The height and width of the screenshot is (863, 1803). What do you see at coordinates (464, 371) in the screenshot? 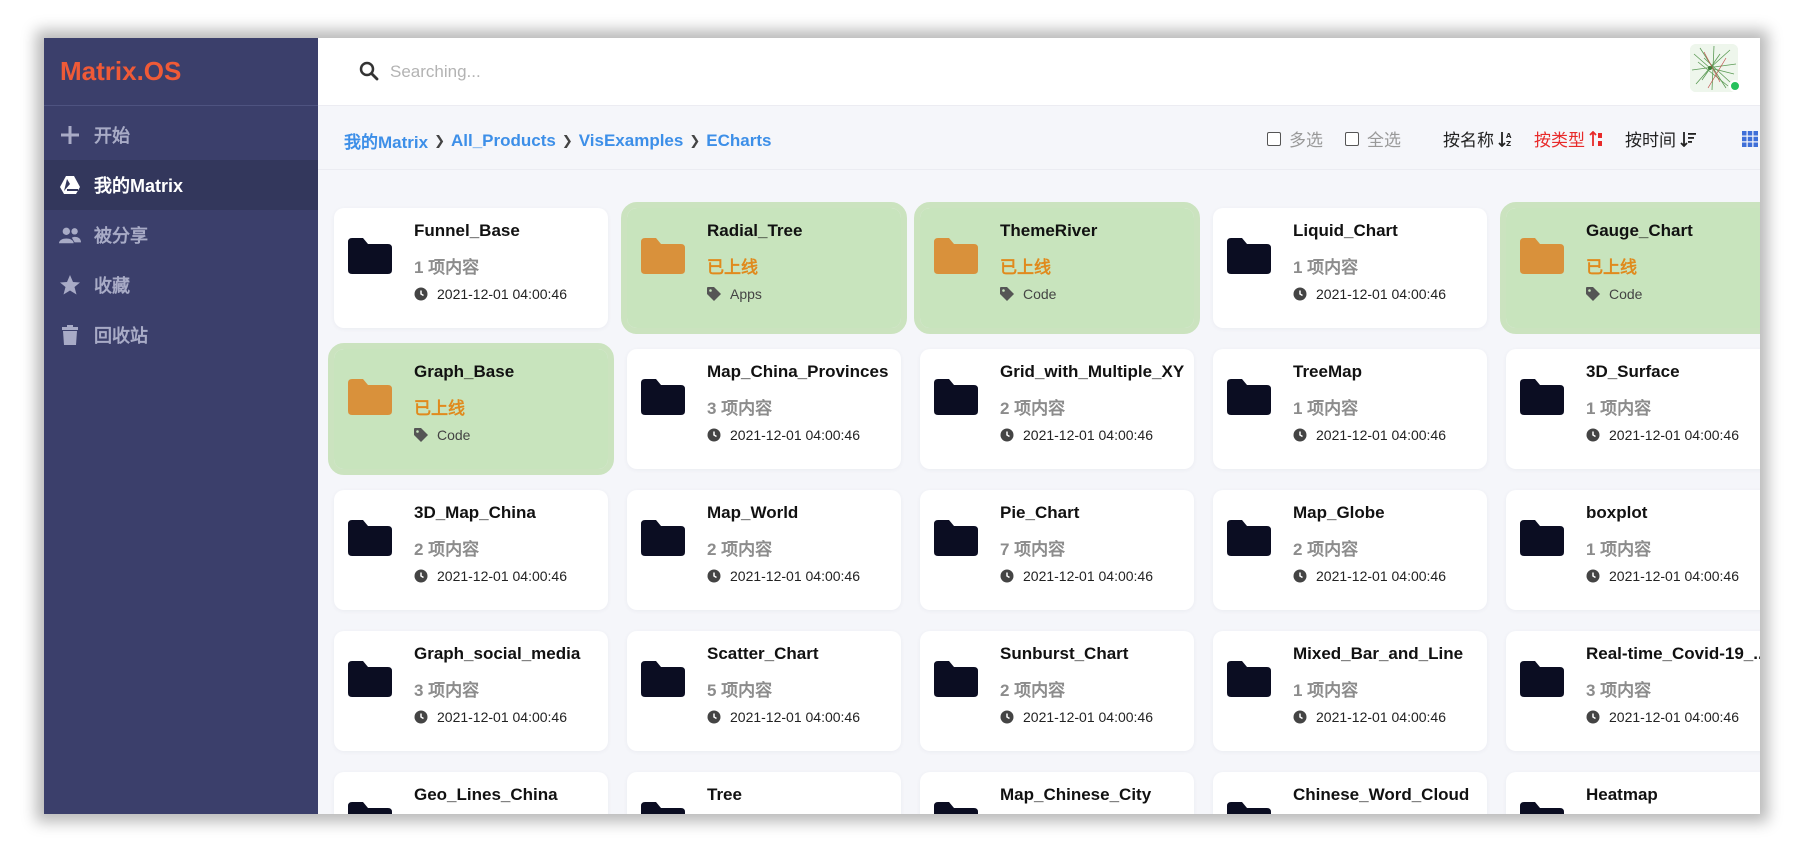
I see `folder-name: Graph_Base` at bounding box center [464, 371].